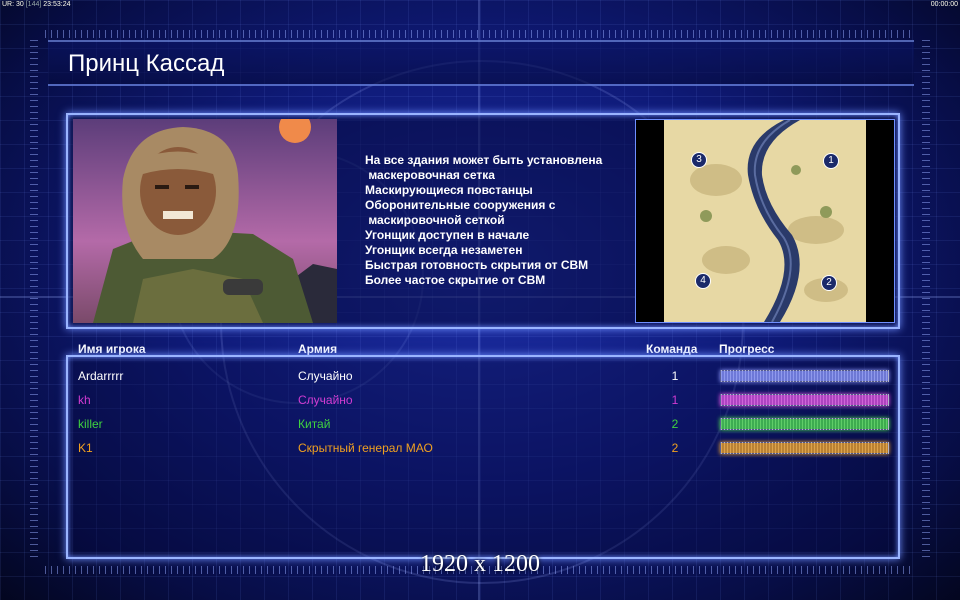  I want to click on player-name: kh, so click(84, 400).